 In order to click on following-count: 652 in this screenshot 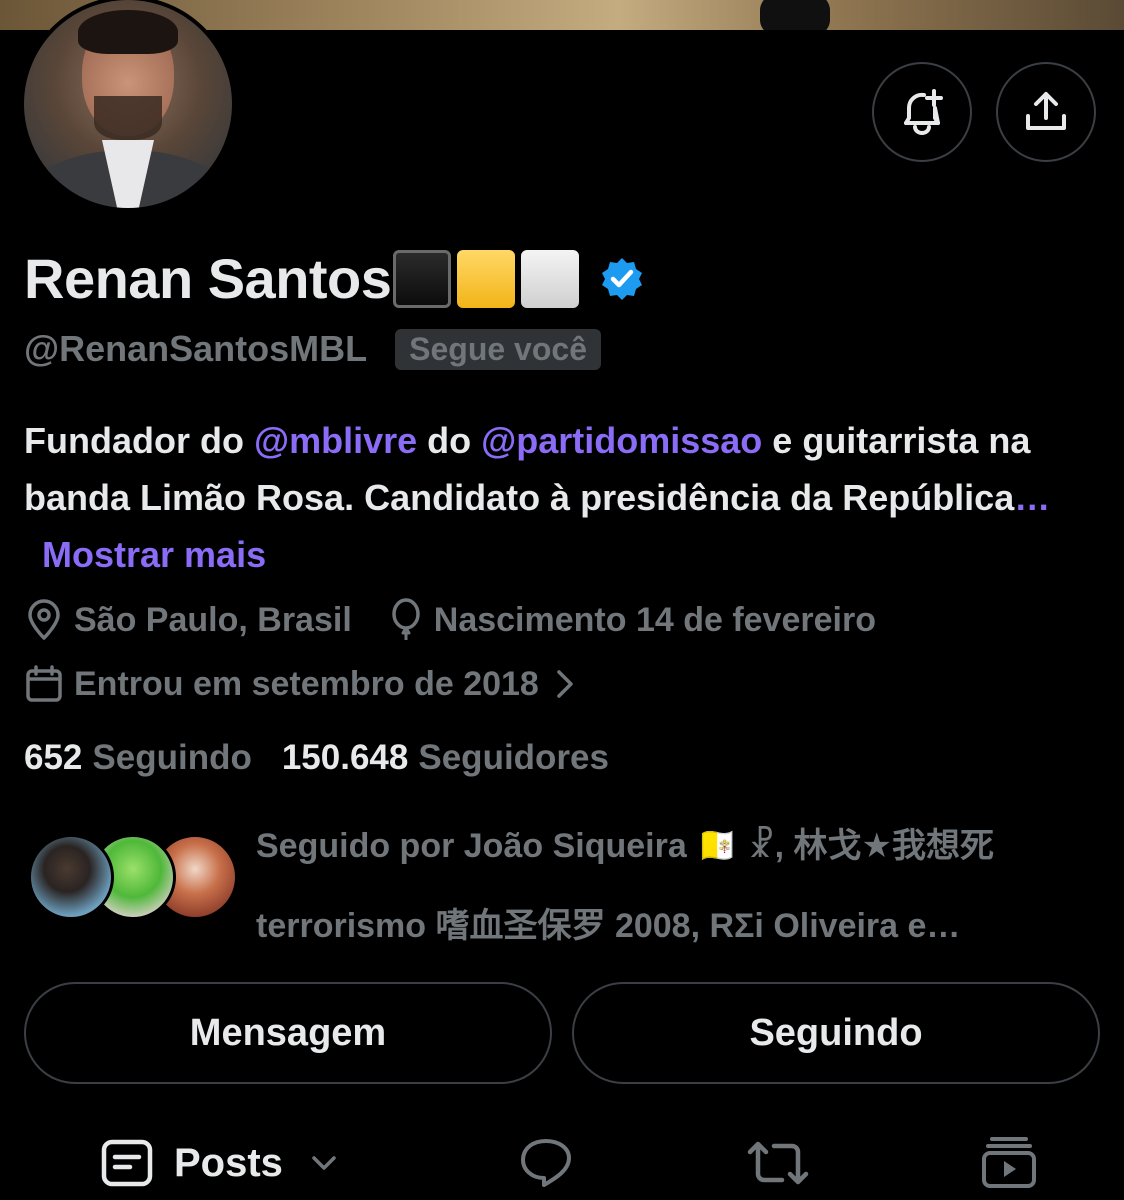, I will do `click(53, 757)`.